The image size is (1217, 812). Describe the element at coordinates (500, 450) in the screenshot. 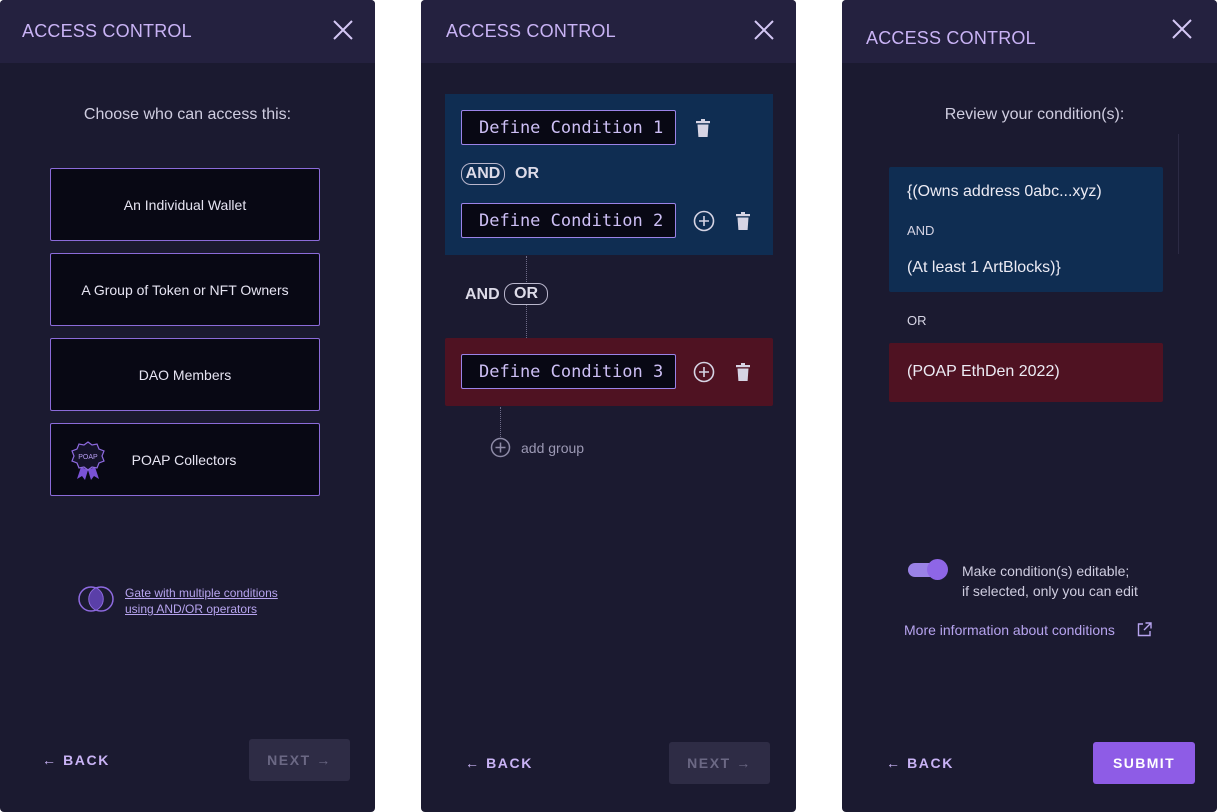

I see `add-group-icon` at that location.